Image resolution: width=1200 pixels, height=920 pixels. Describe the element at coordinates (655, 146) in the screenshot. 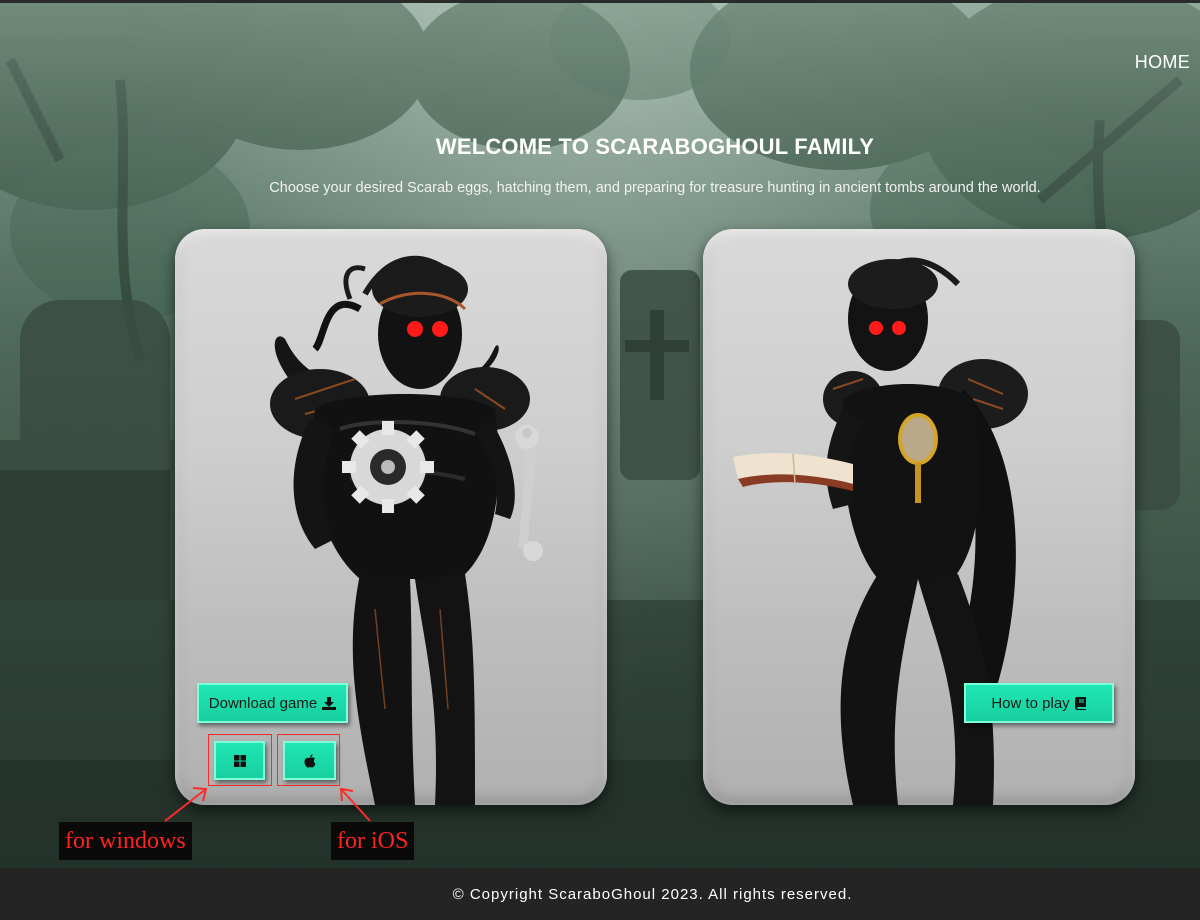

I see `page-title: WELCOME TO SCARABOGHOUL FAMILY` at that location.